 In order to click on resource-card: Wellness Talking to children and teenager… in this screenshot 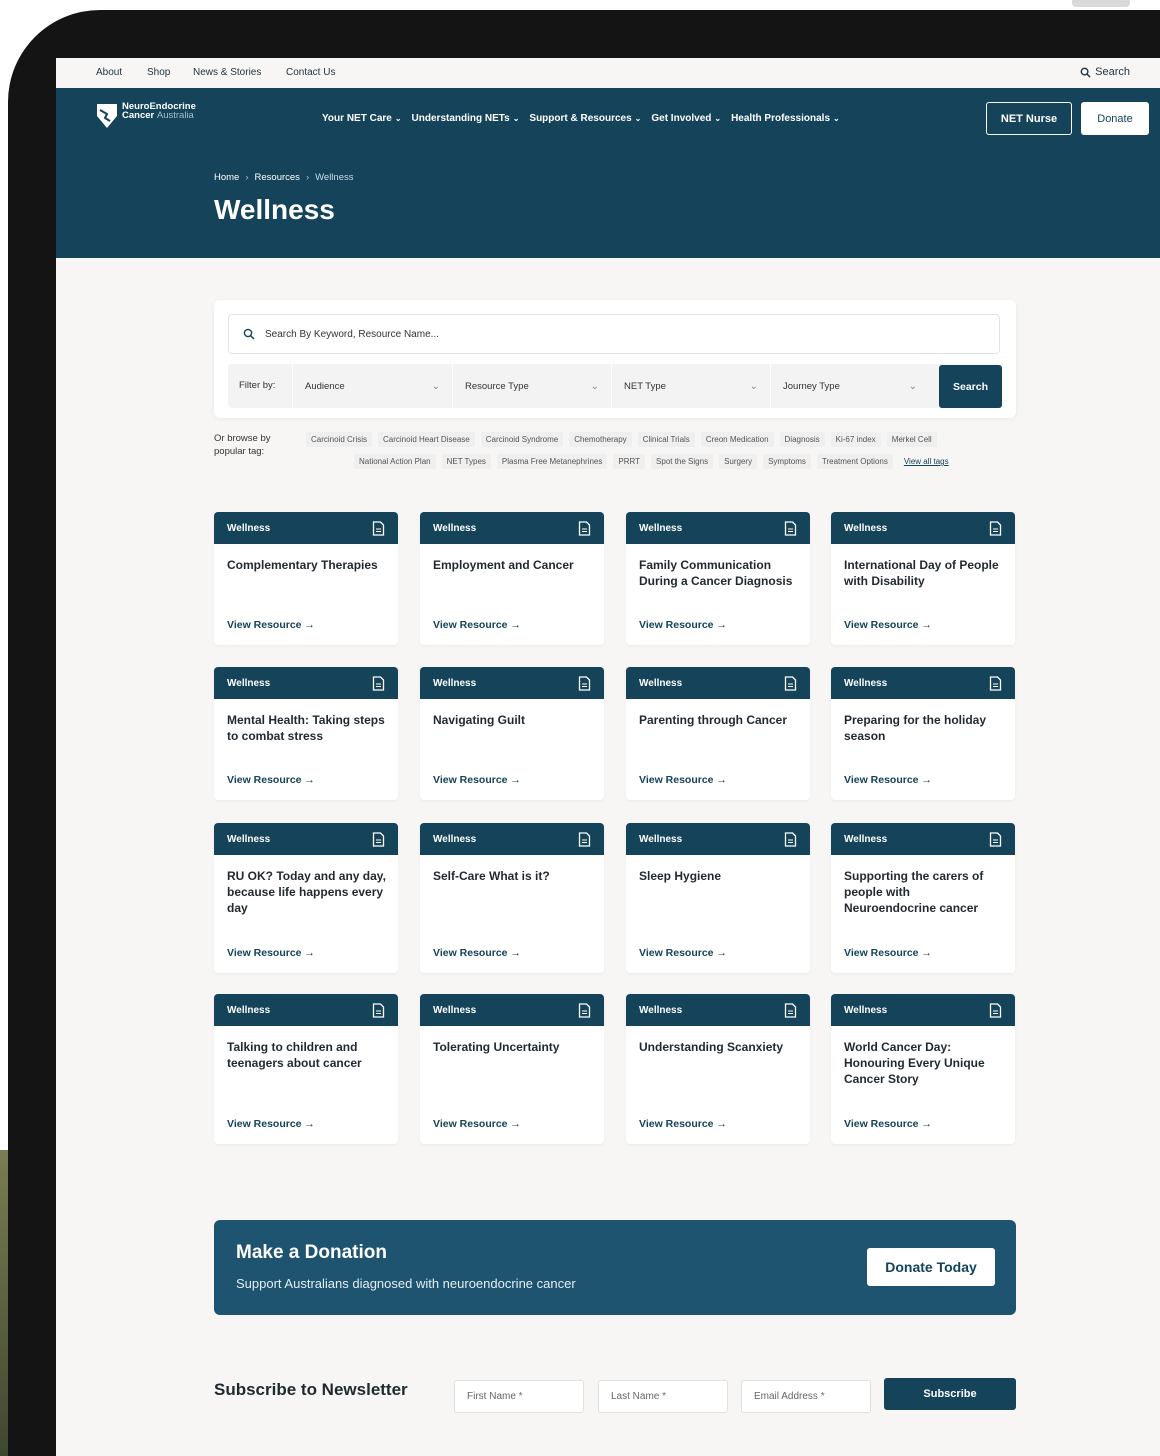, I will do `click(306, 1069)`.